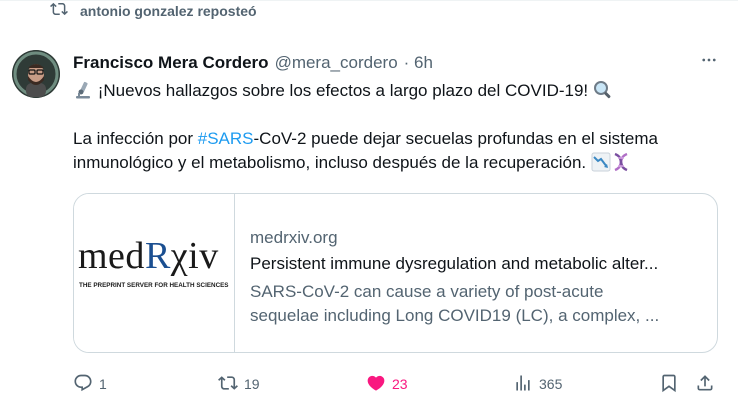 The width and height of the screenshot is (738, 410). Describe the element at coordinates (294, 237) in the screenshot. I see `card-domain: medrxiv.org` at that location.